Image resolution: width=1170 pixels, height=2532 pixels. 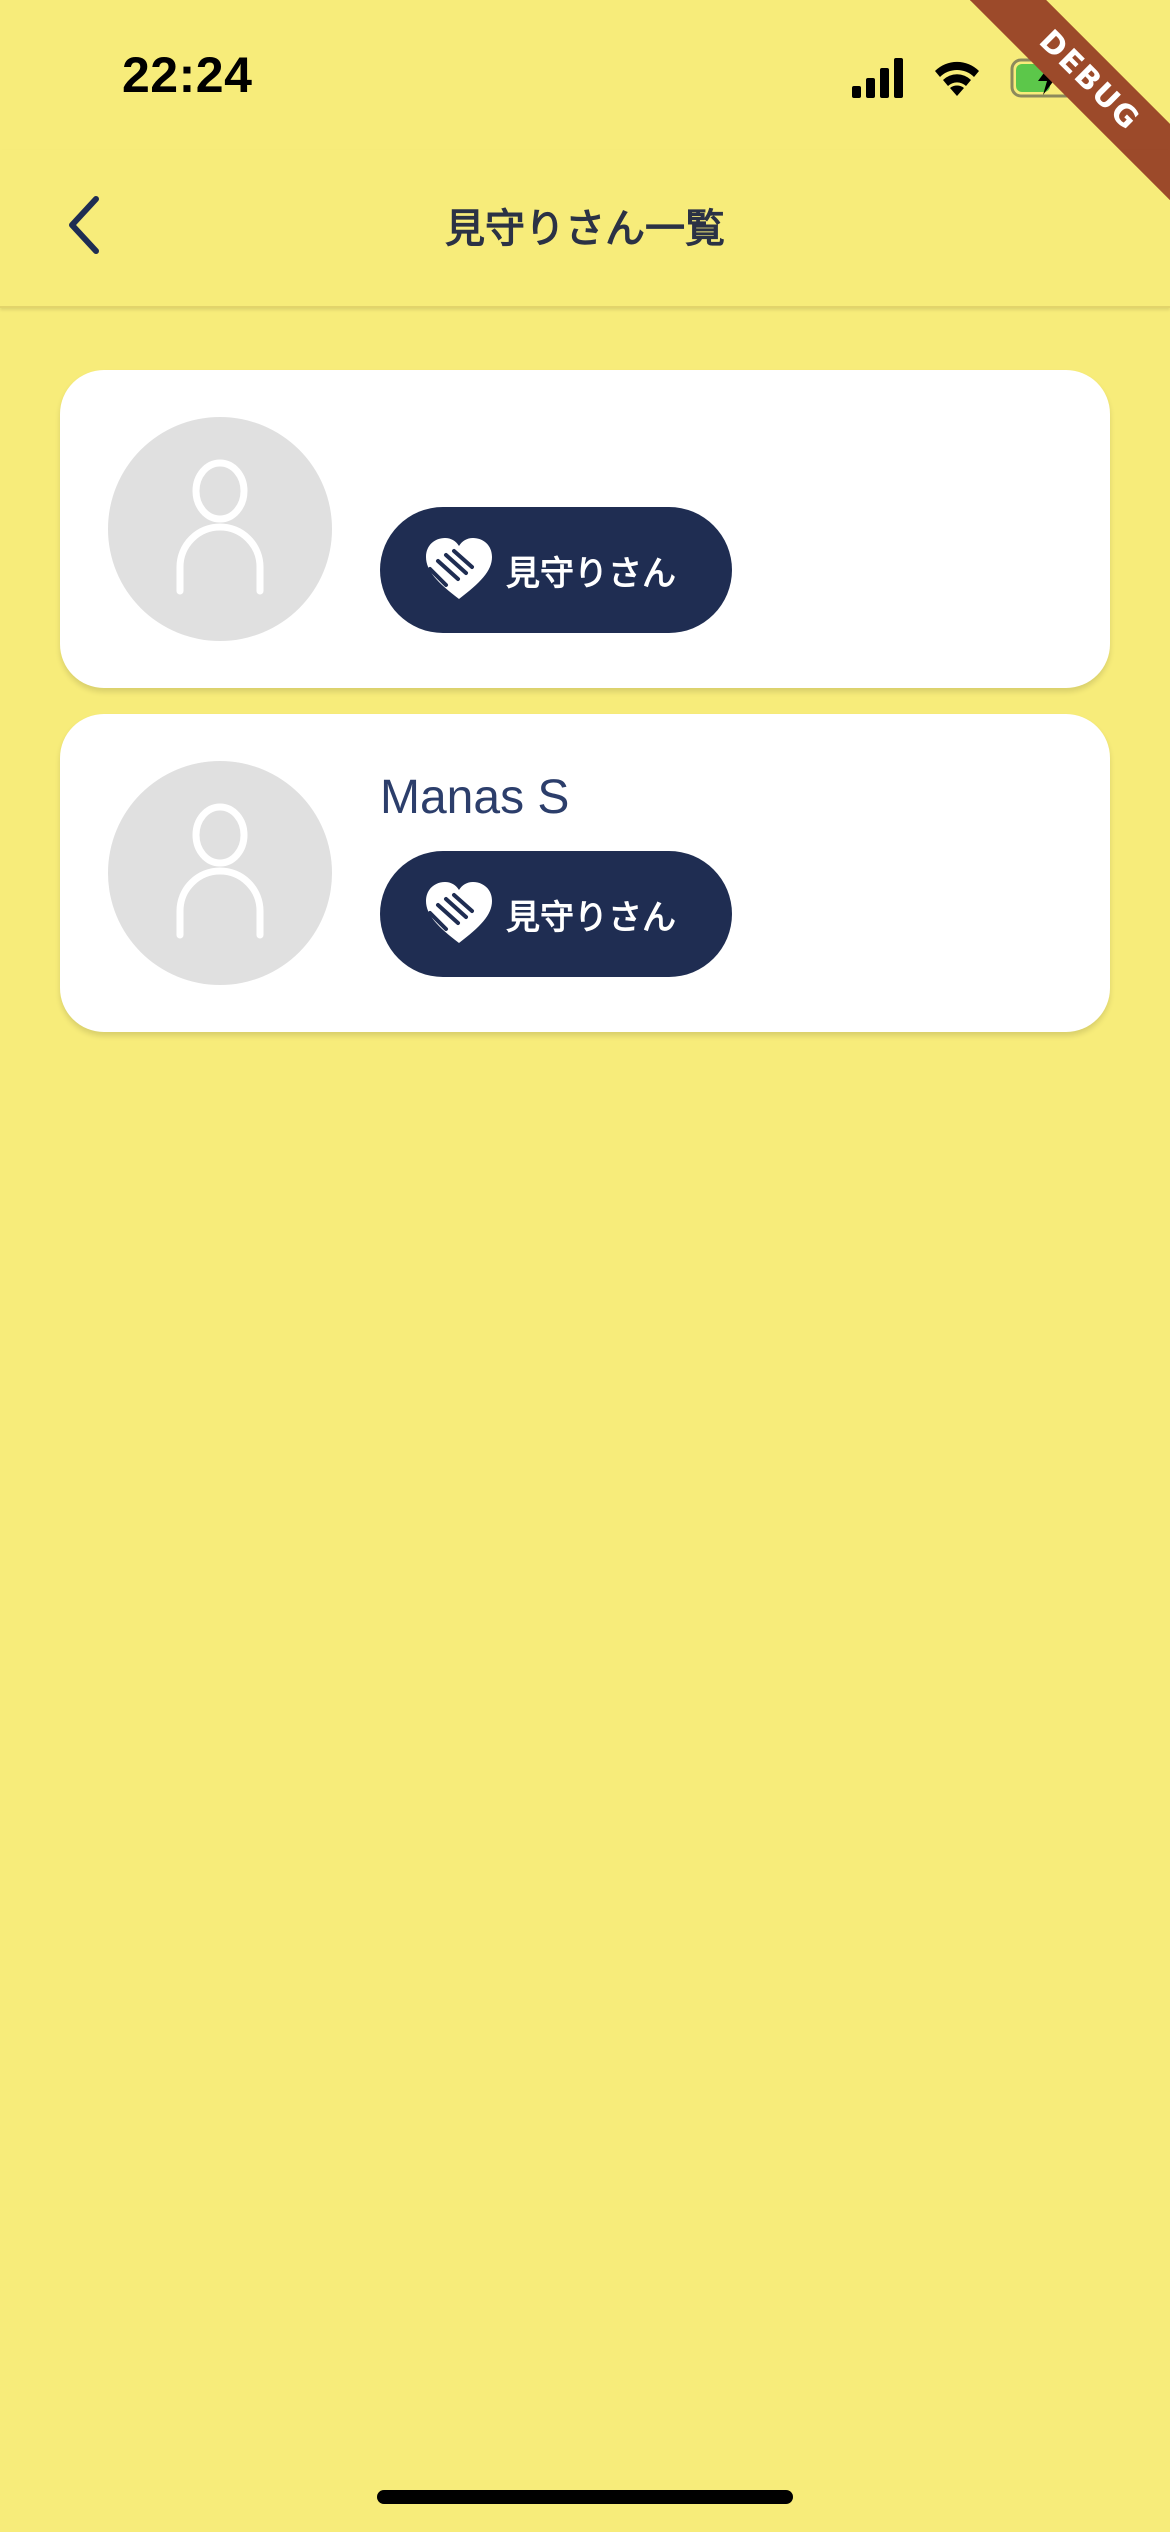 I want to click on home-indicator, so click(x=585, y=2497).